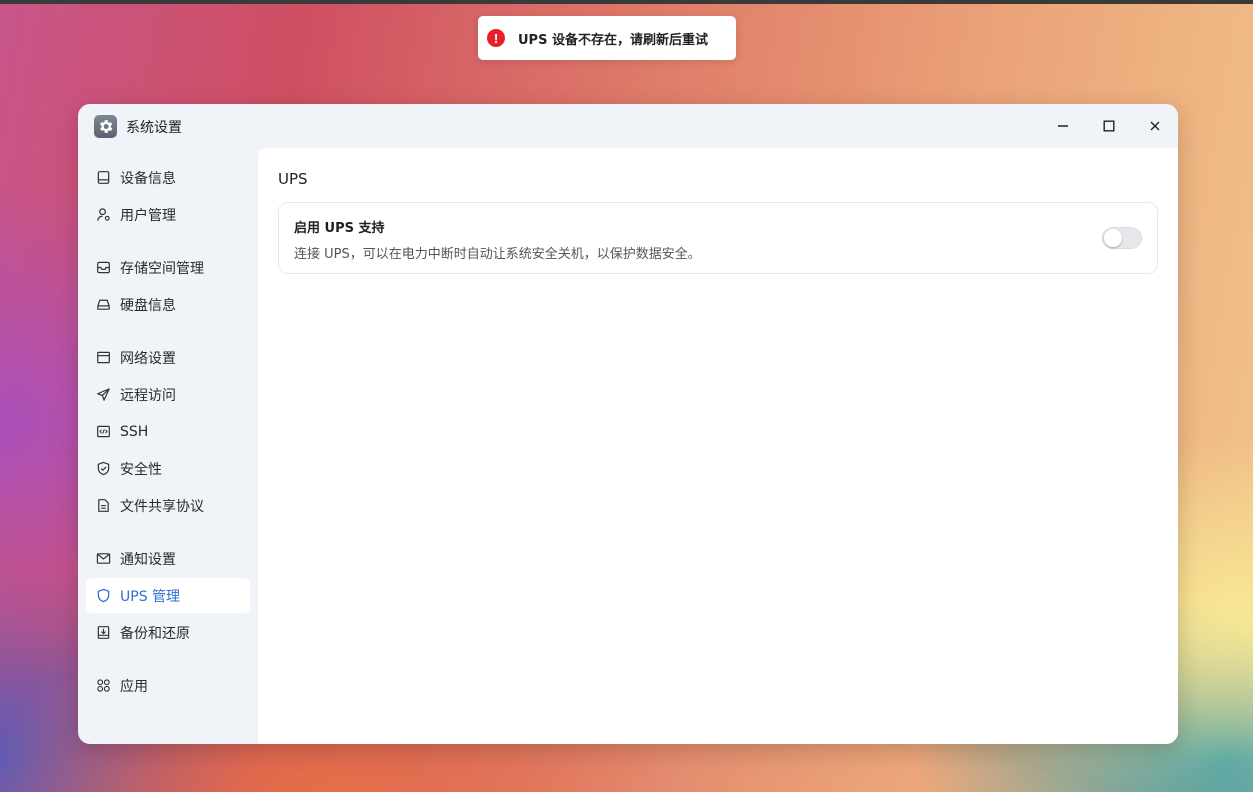 The image size is (1253, 792). Describe the element at coordinates (103, 395) in the screenshot. I see `send-icon` at that location.